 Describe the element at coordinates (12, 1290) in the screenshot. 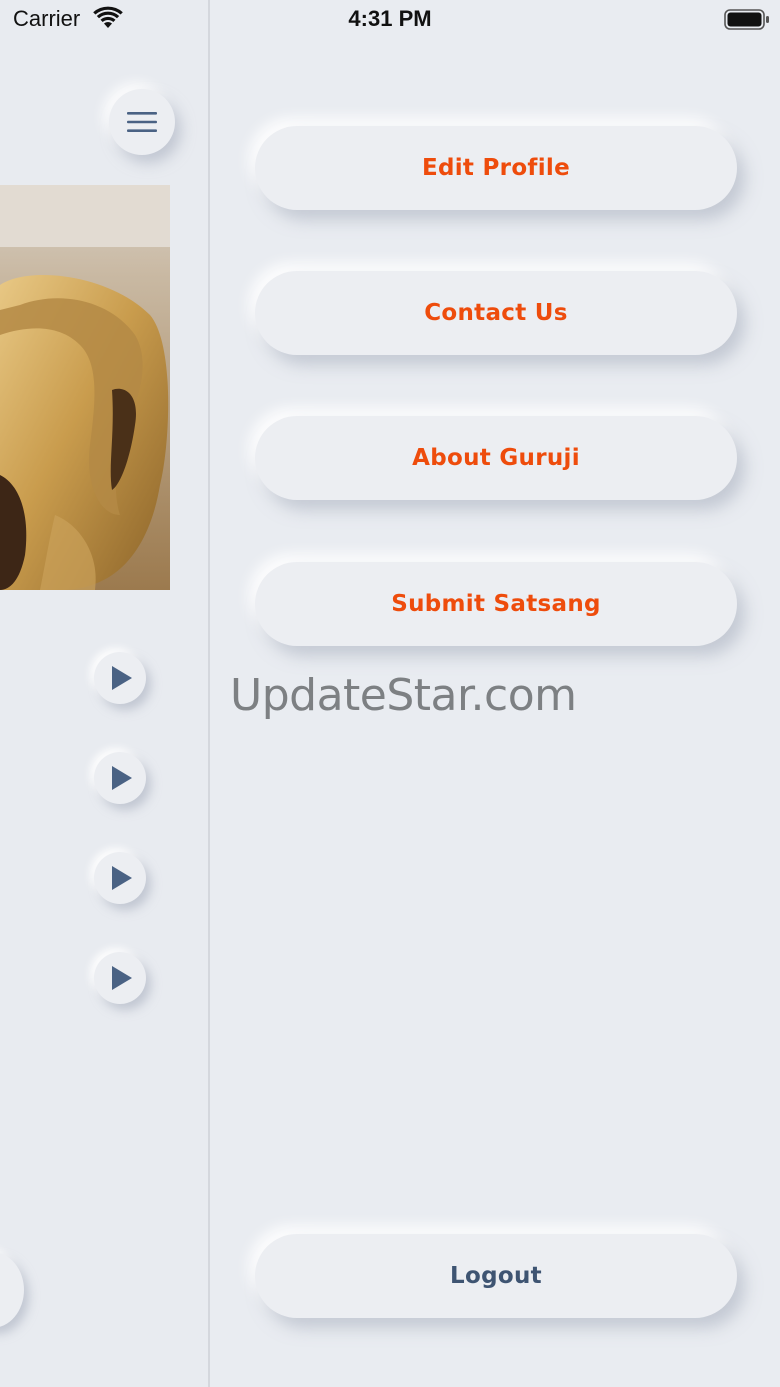

I see `partial-round-button` at that location.